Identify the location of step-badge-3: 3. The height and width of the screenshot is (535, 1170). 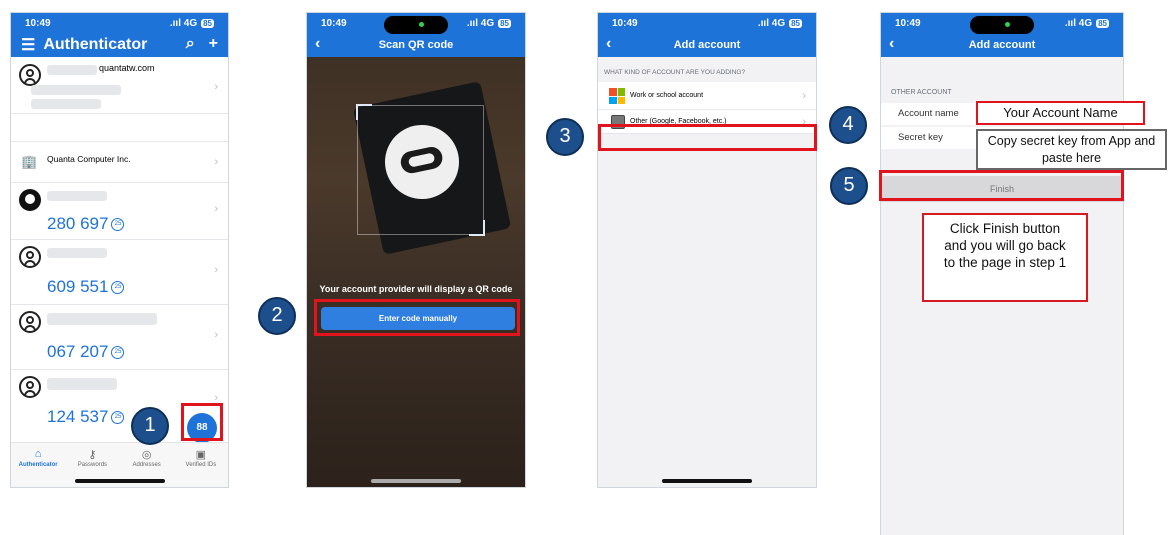
(565, 137).